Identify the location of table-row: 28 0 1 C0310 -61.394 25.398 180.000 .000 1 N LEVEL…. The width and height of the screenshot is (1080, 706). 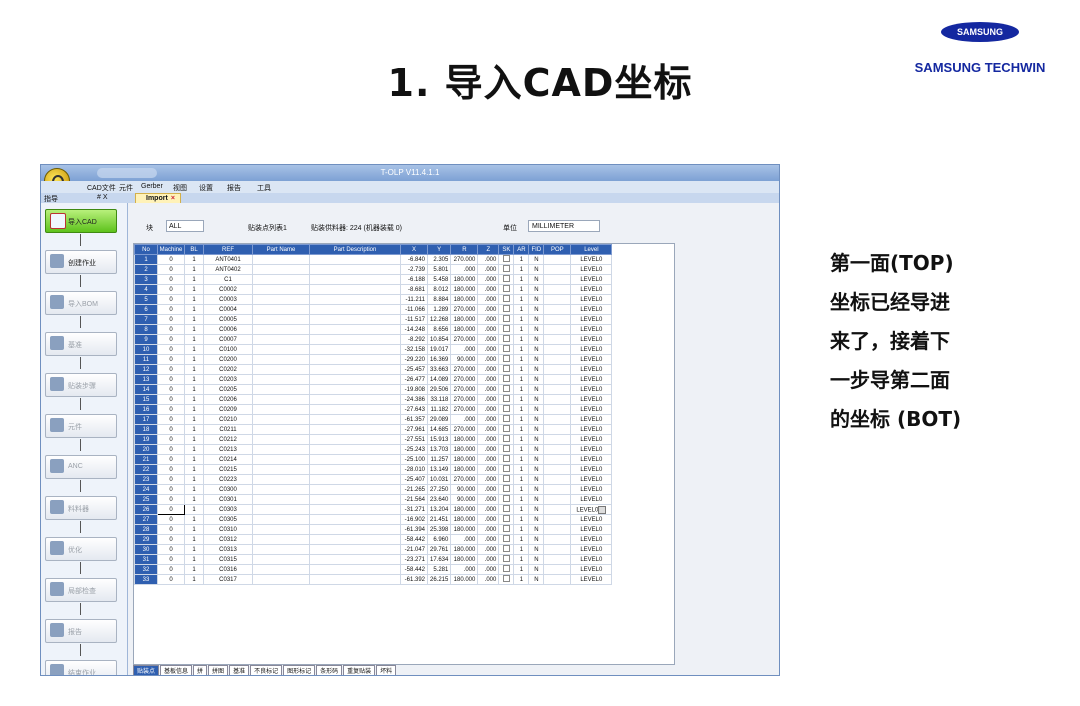
(373, 529).